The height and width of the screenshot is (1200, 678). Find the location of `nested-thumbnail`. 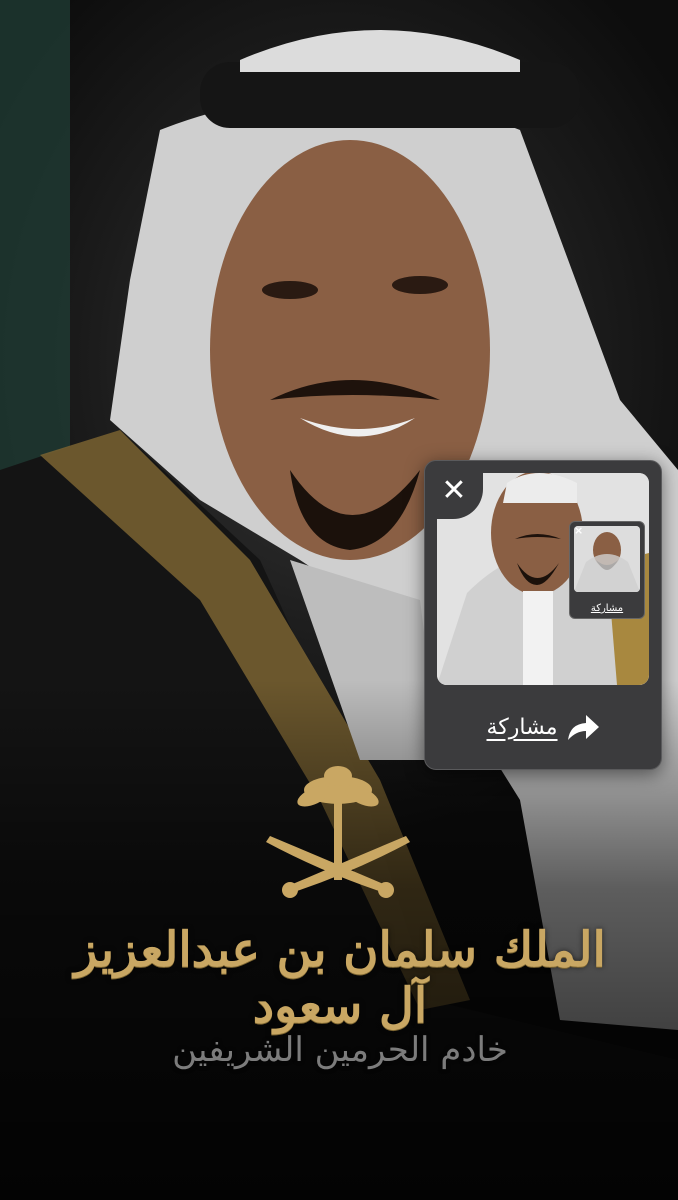

nested-thumbnail is located at coordinates (607, 559).